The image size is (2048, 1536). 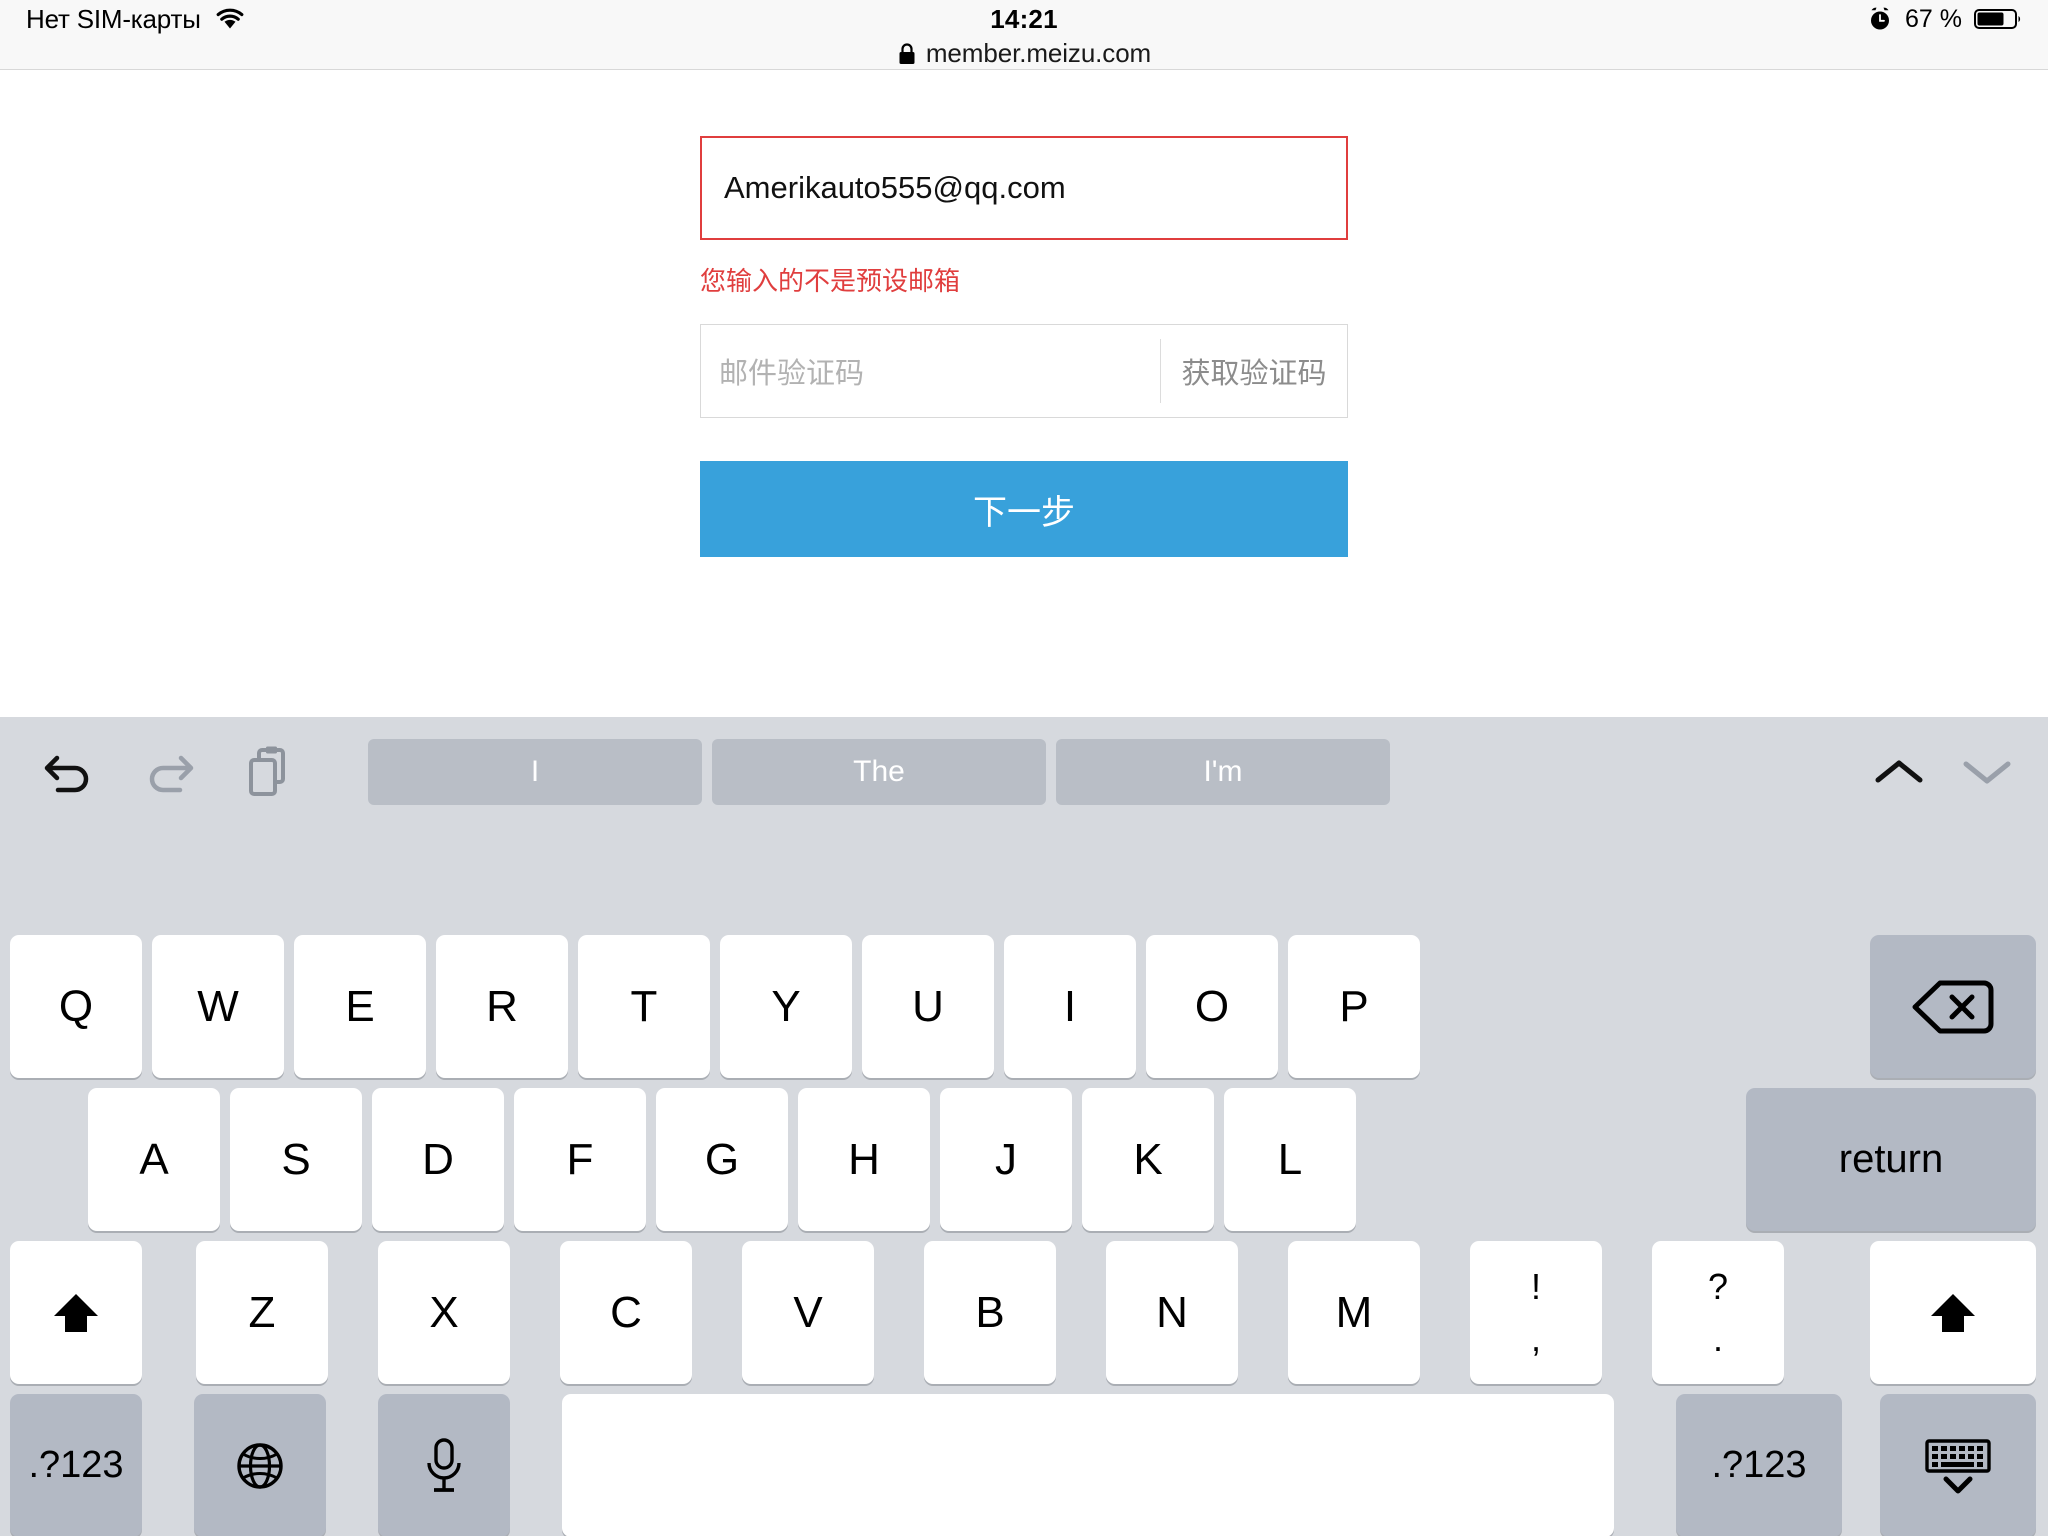 I want to click on keyboard-toolbar-right, so click(x=1943, y=771).